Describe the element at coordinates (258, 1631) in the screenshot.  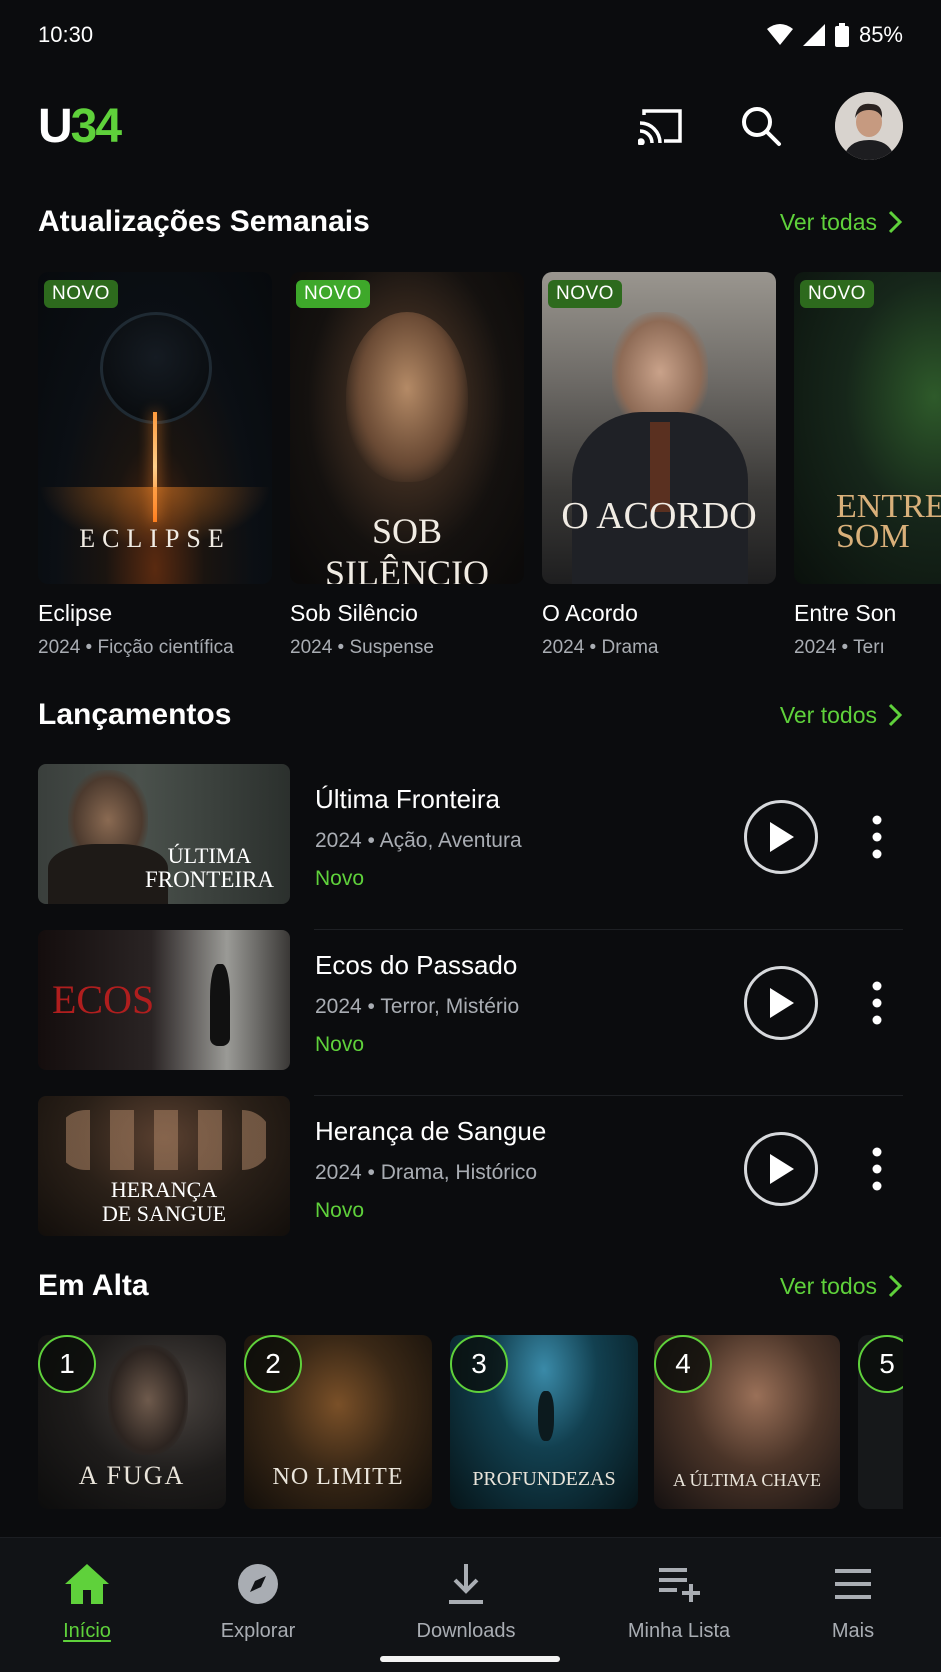
I see `nav-label: Explorar` at that location.